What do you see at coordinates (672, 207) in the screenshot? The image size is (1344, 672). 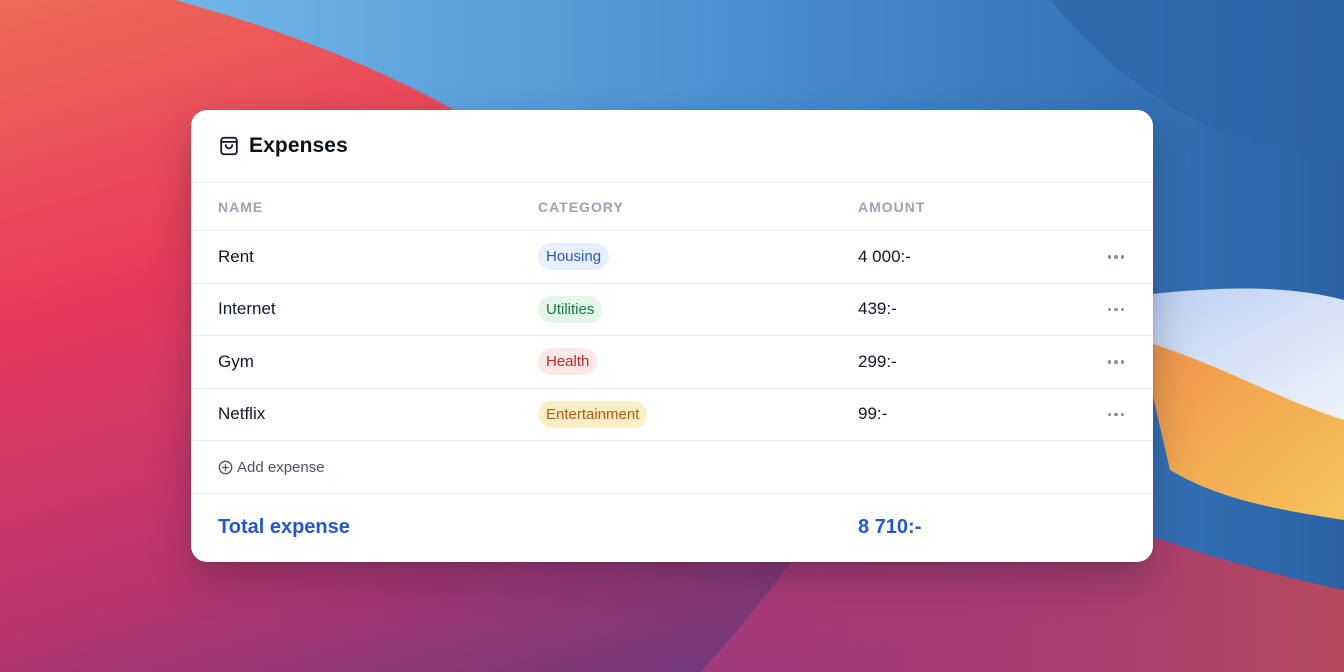 I see `table-header: NAME CATEGORY AMOUNT` at bounding box center [672, 207].